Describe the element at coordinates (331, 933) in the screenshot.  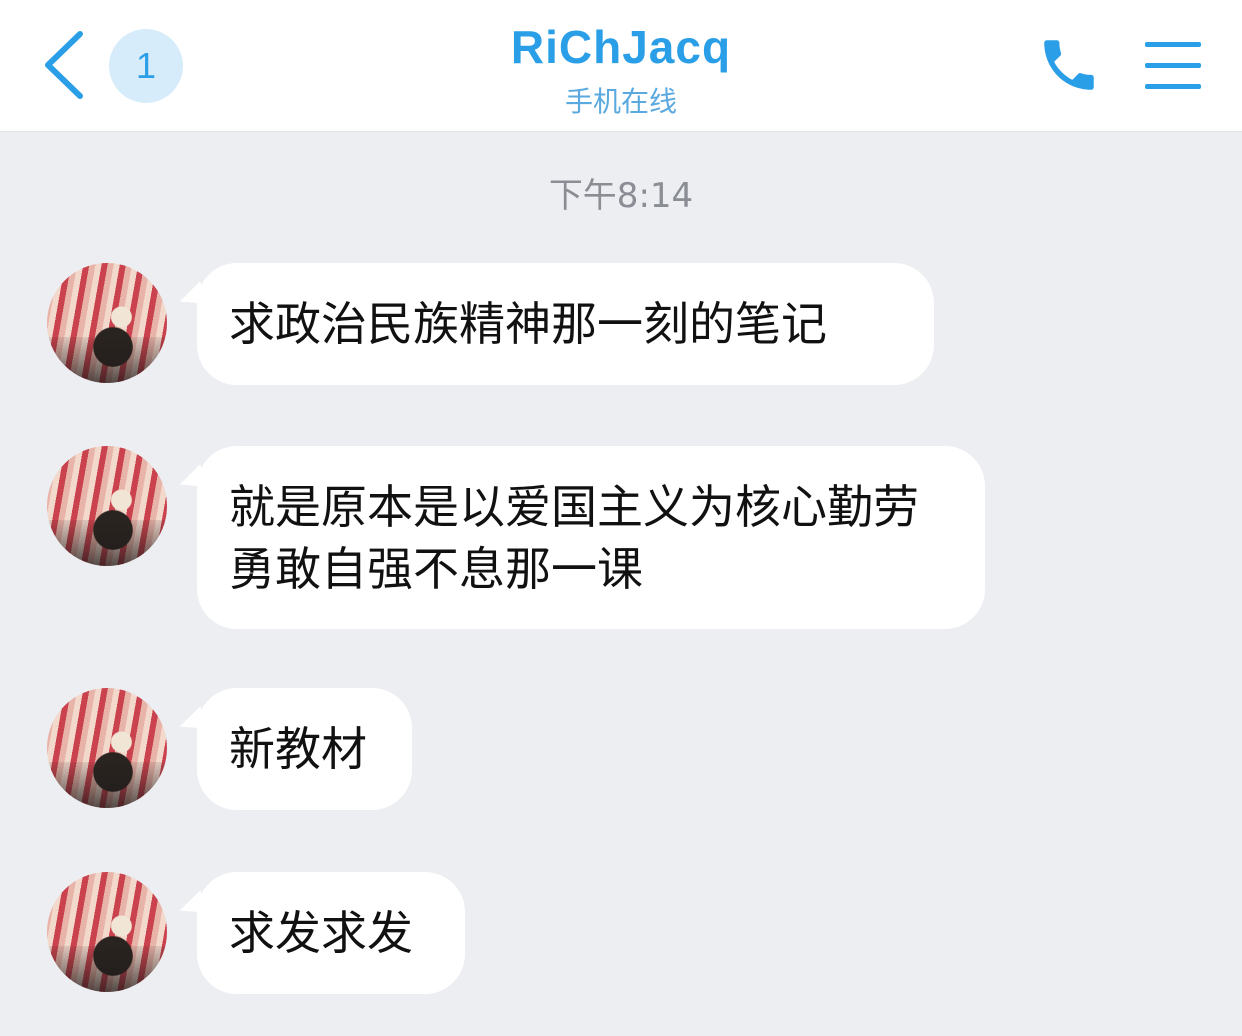
I see `message-bubble: 求发求发` at that location.